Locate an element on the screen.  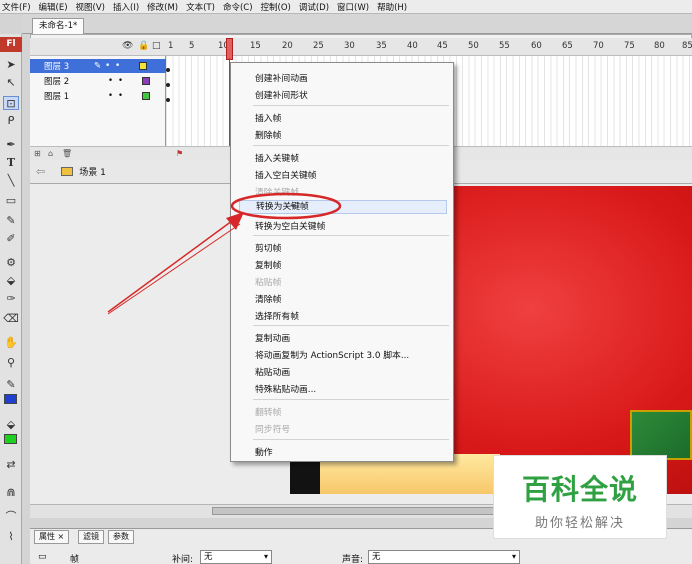
menu-edit: 编辑(E) is located at coordinates (53, 7).